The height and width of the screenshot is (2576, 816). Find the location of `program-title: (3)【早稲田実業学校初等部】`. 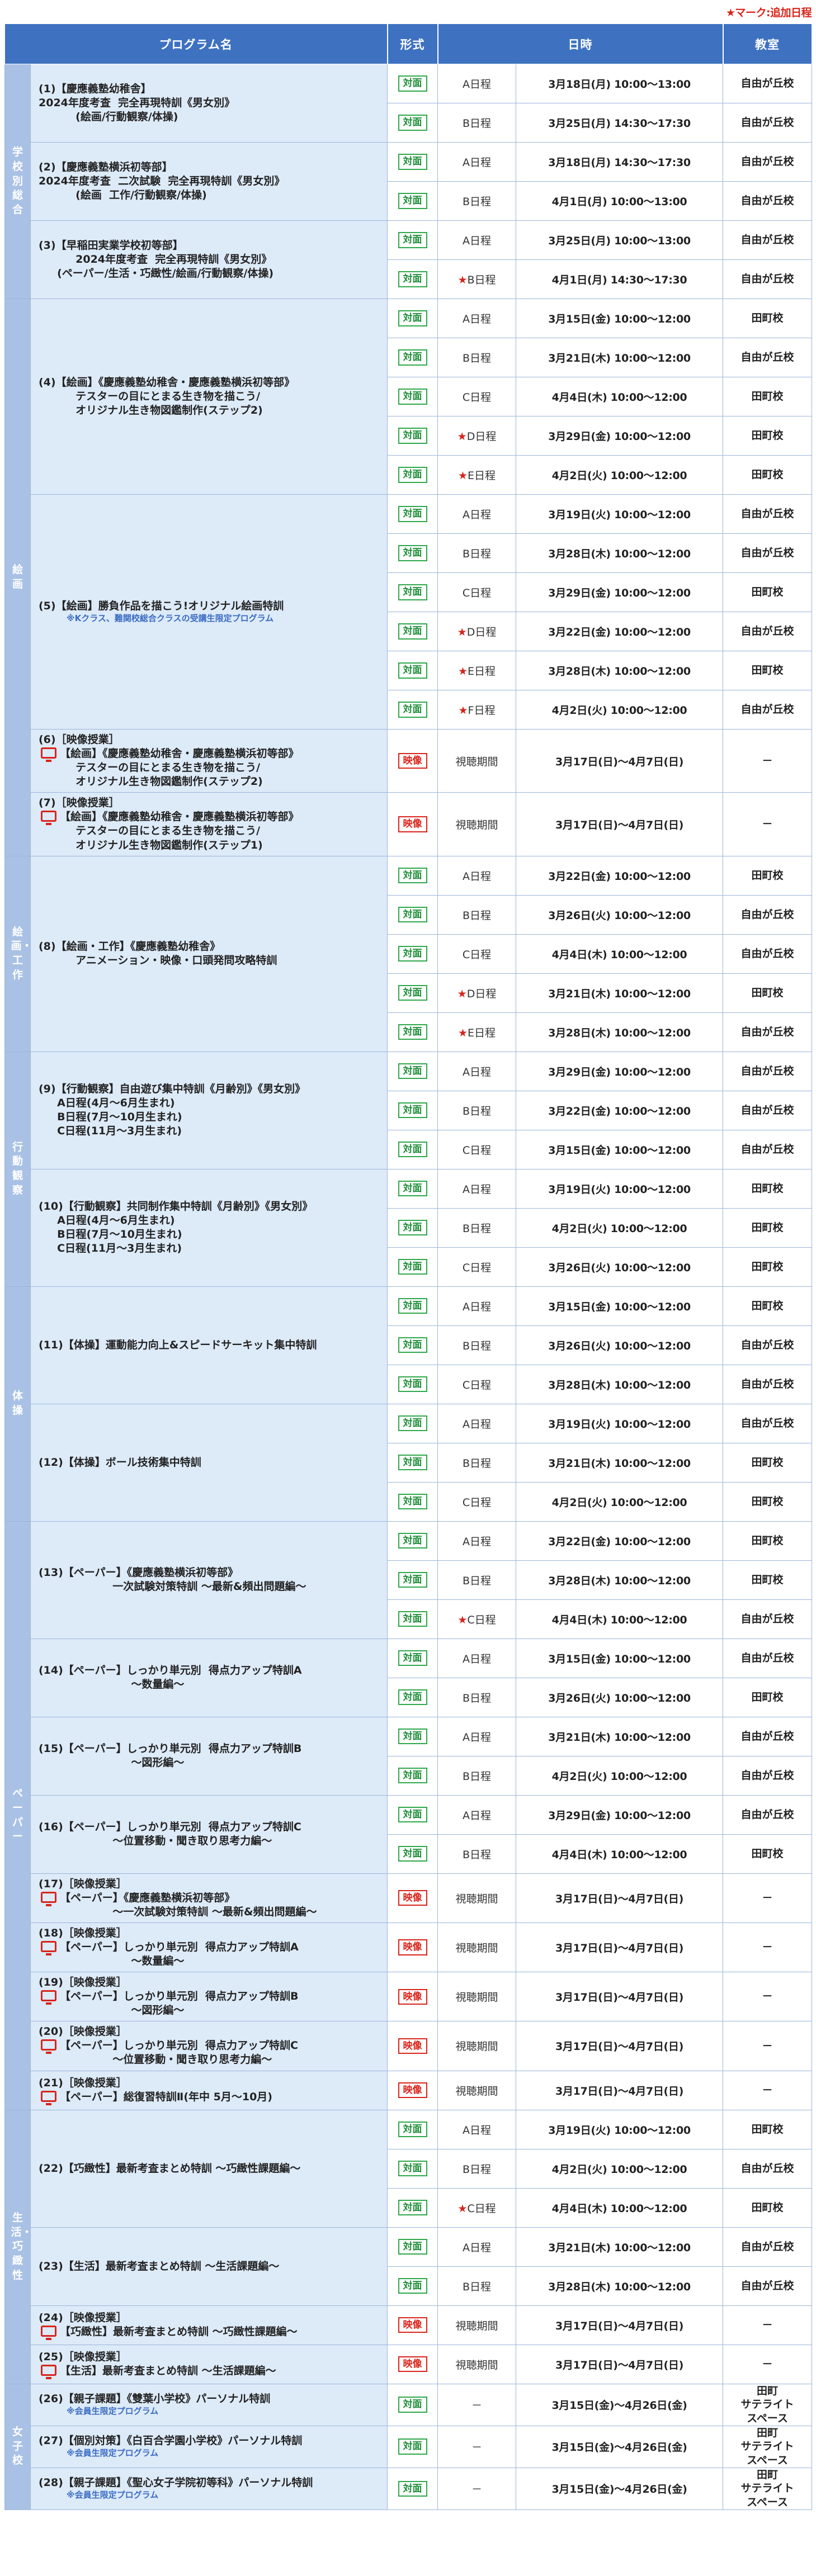

program-title: (3)【早稲田実業学校初等部】 is located at coordinates (111, 245).